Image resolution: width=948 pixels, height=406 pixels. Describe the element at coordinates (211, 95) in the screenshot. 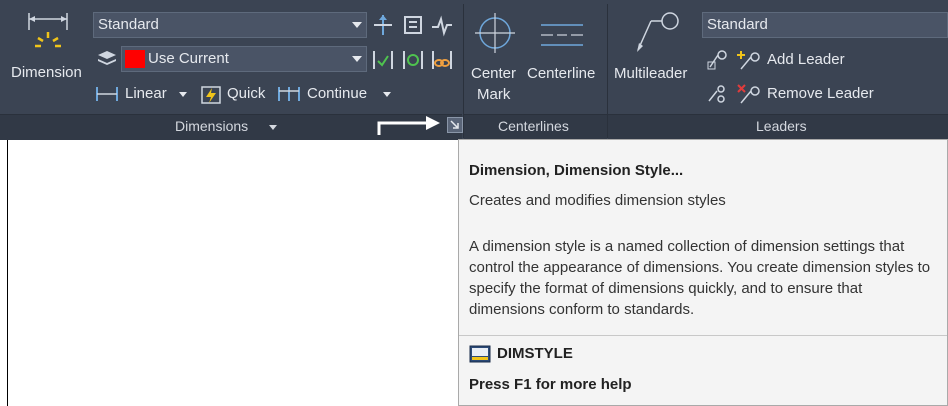

I see `quick-dim-icon` at that location.